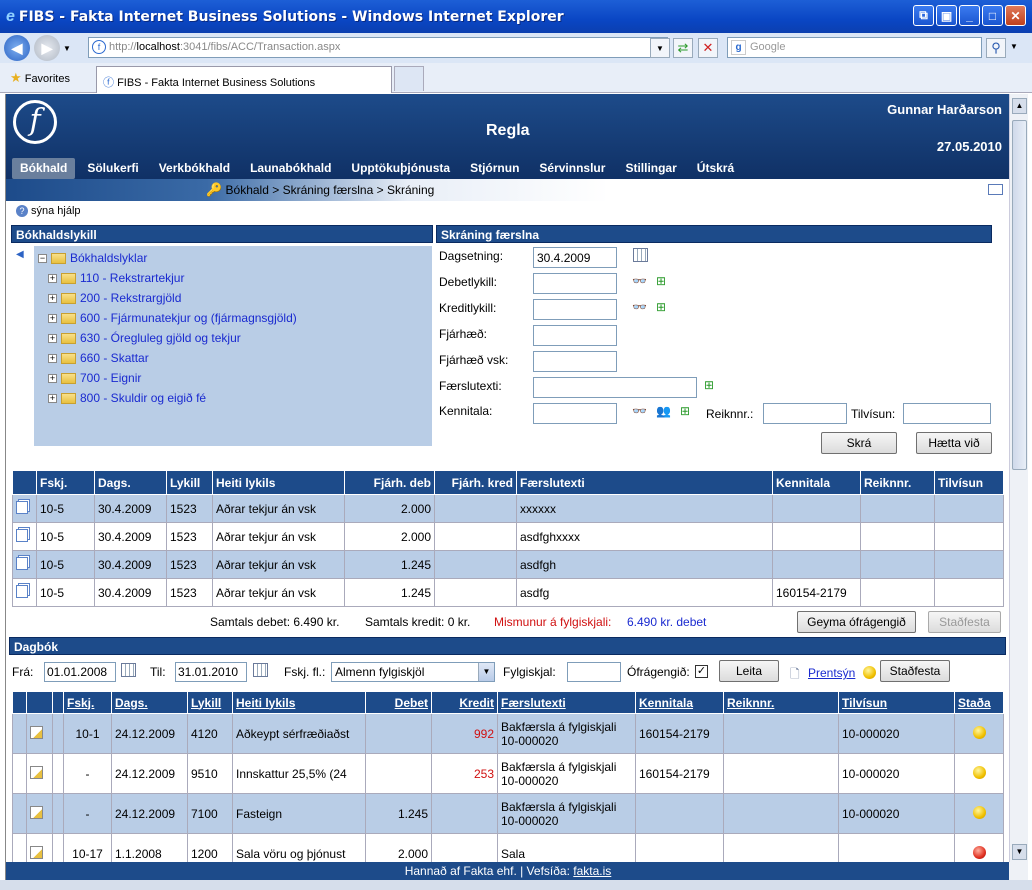 The image size is (1032, 890). Describe the element at coordinates (112, 168) in the screenshot. I see `menu-solukerfi: Sölukerfi` at that location.